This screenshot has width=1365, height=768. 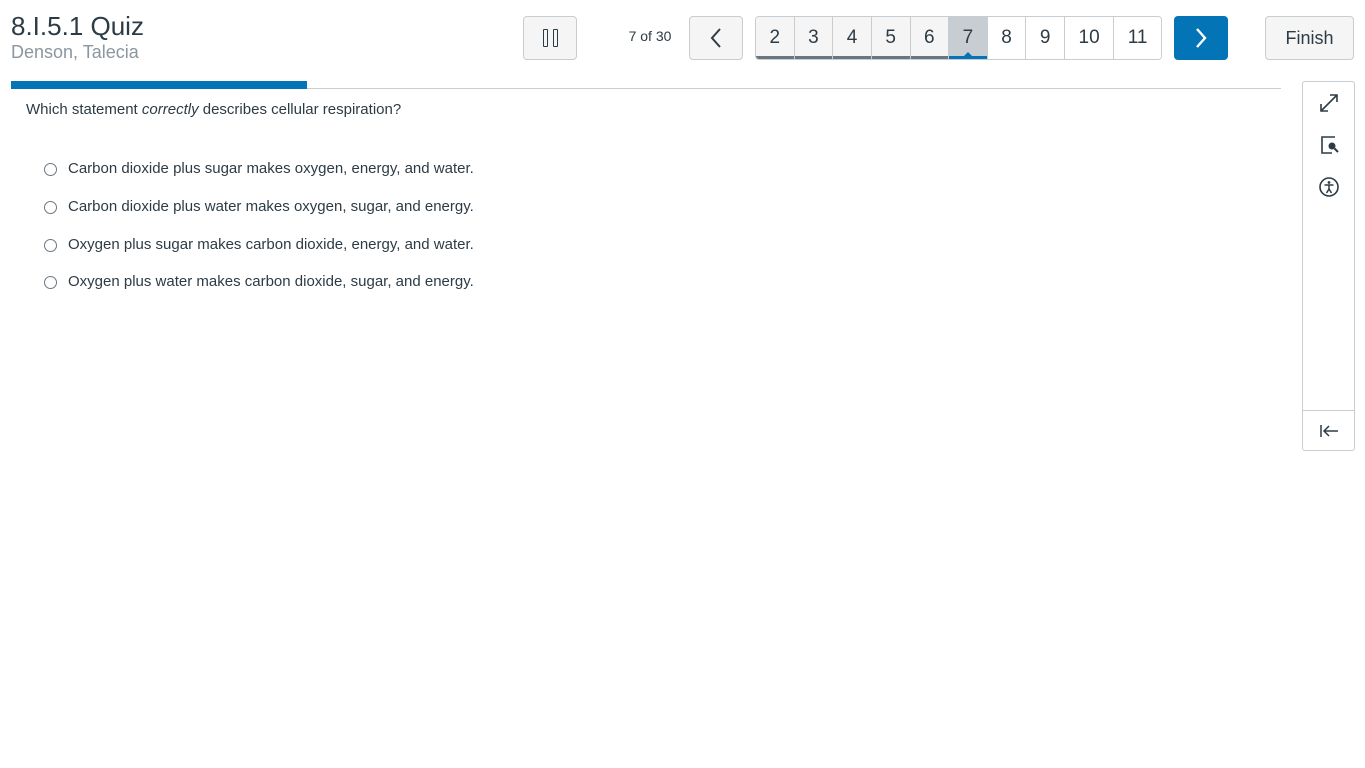 What do you see at coordinates (84, 109) in the screenshot?
I see `question-prefix: Which statement` at bounding box center [84, 109].